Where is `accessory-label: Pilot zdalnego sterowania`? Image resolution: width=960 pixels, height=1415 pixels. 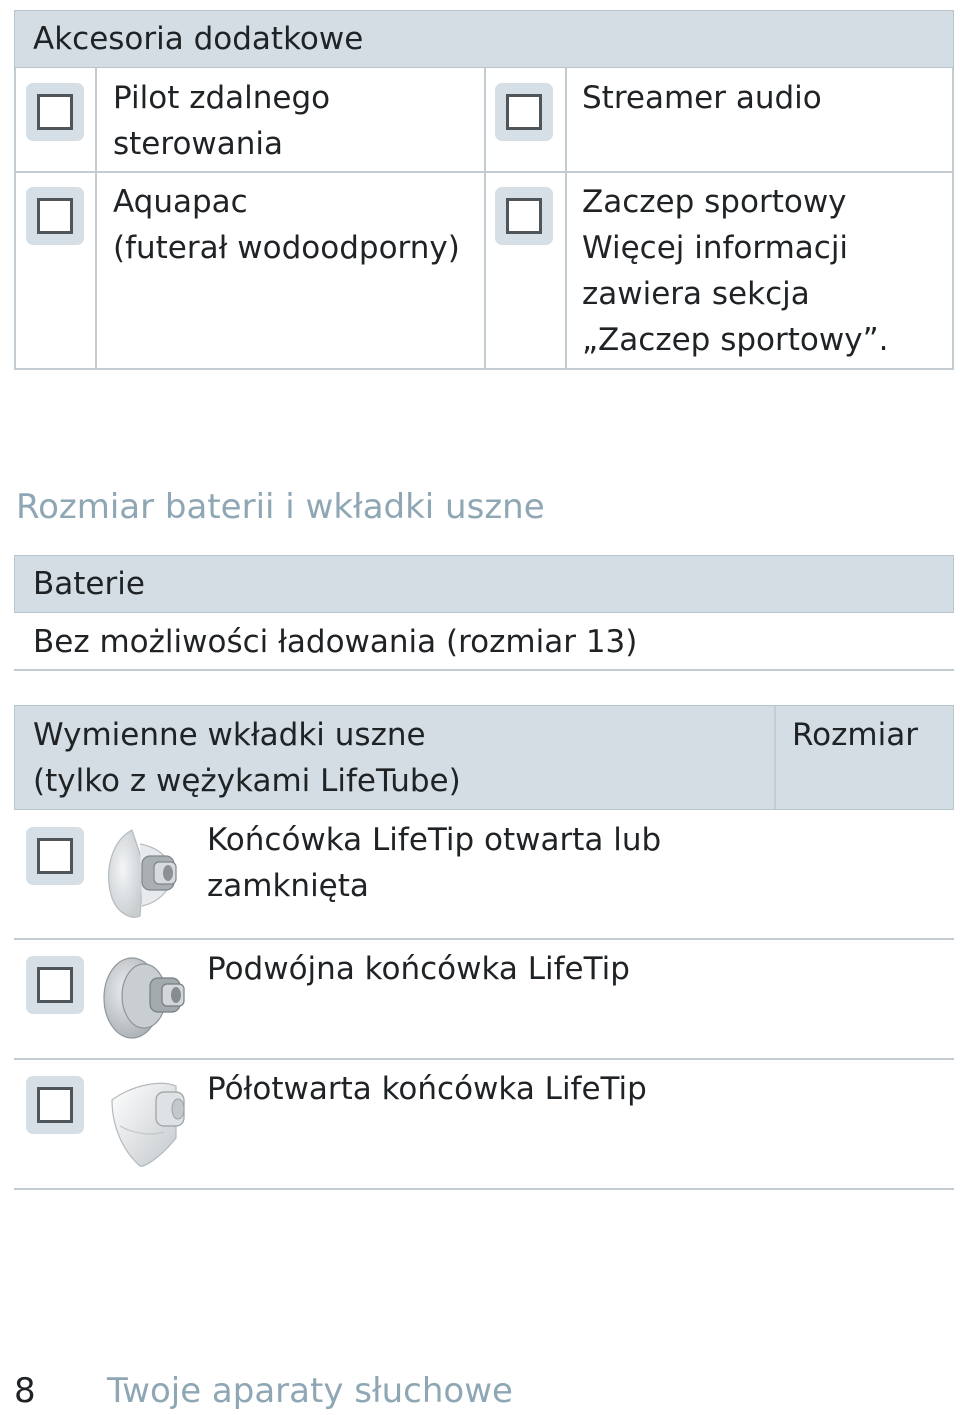
accessory-label: Pilot zdalnego sterowania is located at coordinates (222, 121).